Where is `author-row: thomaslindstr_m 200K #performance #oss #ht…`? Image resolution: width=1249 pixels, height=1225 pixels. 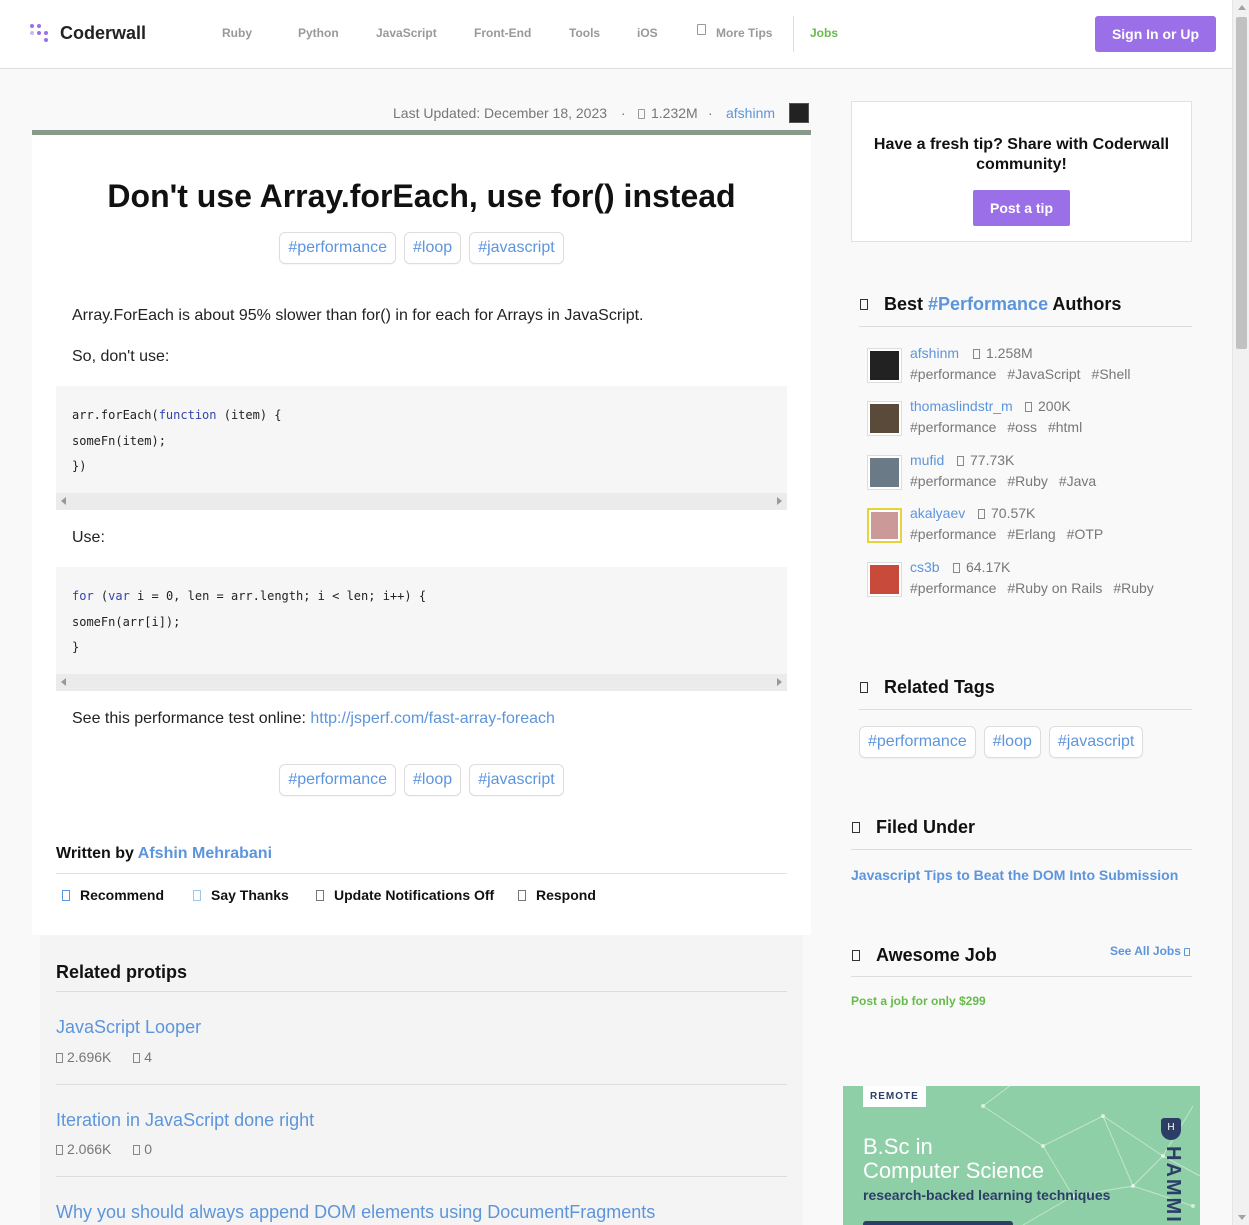
author-row: thomaslindstr_m 200K #performance #oss #ht… is located at coordinates (1032, 420).